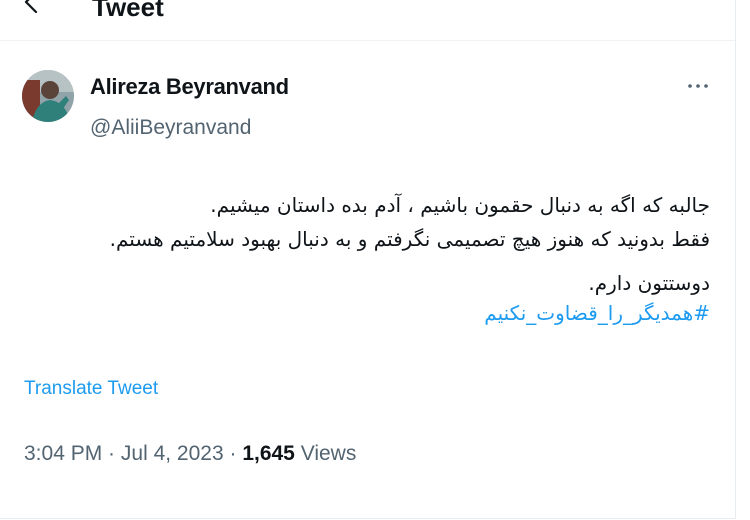 This screenshot has width=750, height=520. What do you see at coordinates (367, 20) in the screenshot?
I see `top-bar: Tweet` at bounding box center [367, 20].